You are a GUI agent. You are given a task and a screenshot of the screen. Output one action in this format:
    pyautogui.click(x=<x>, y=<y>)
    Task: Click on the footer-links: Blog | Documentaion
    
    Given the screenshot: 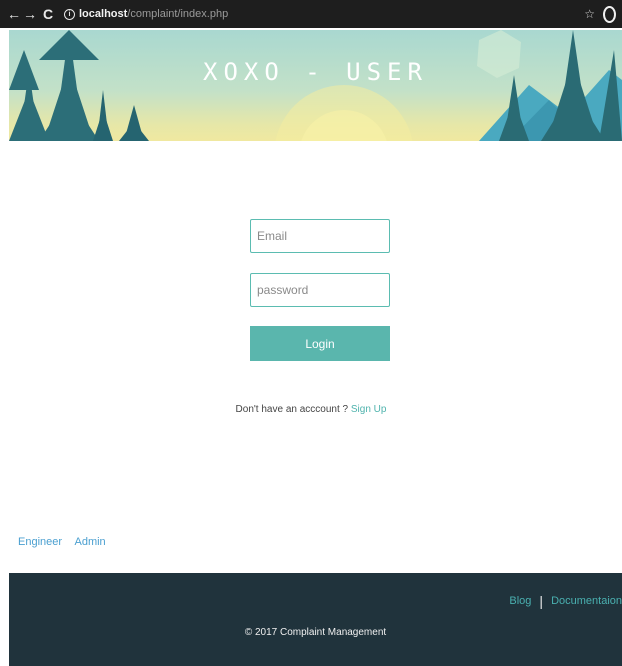 What is the action you would take?
    pyautogui.click(x=565, y=601)
    